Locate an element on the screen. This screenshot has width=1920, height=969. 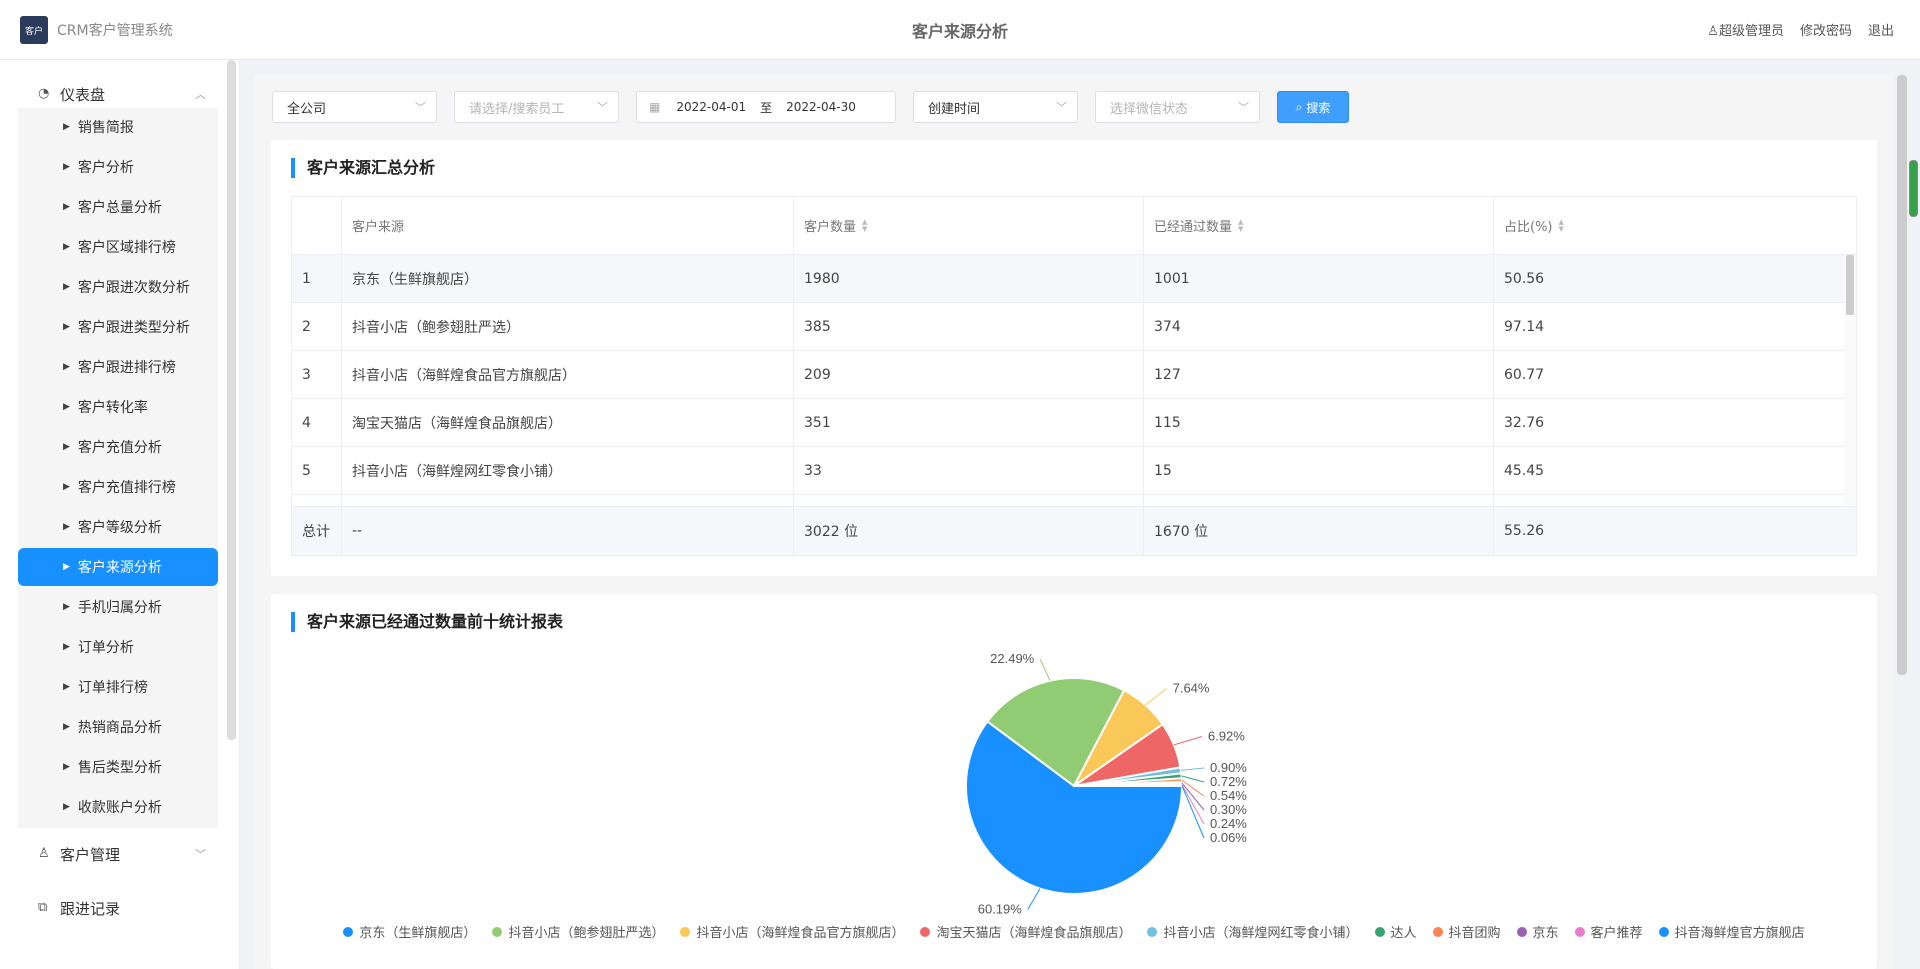
legend-item: 抖音小店（海鲜煌网红零食小铺） is located at coordinates (1253, 931).